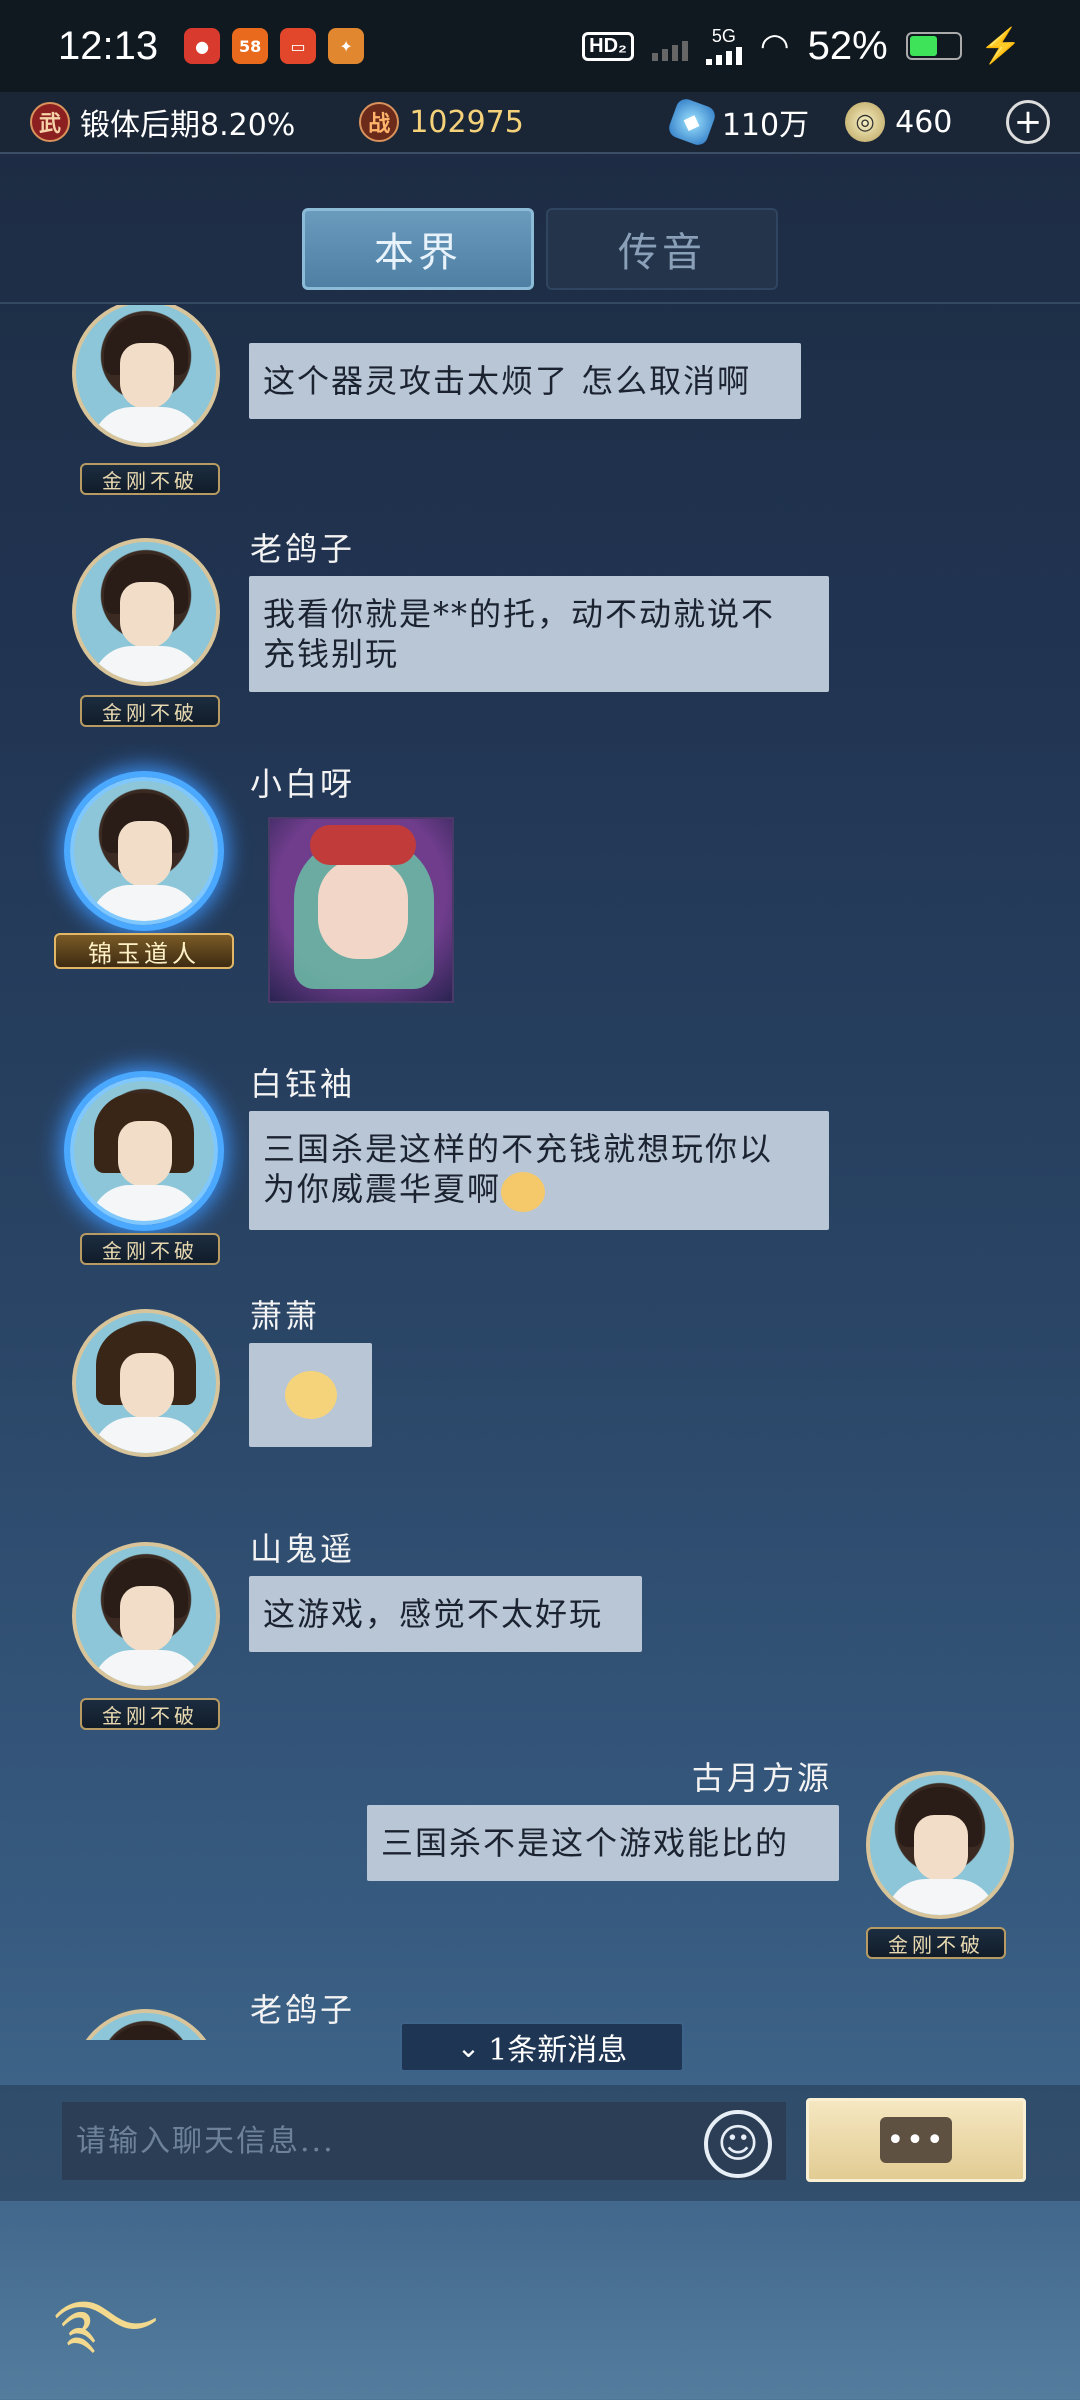  I want to click on crying-emoji-icon, so click(311, 1395).